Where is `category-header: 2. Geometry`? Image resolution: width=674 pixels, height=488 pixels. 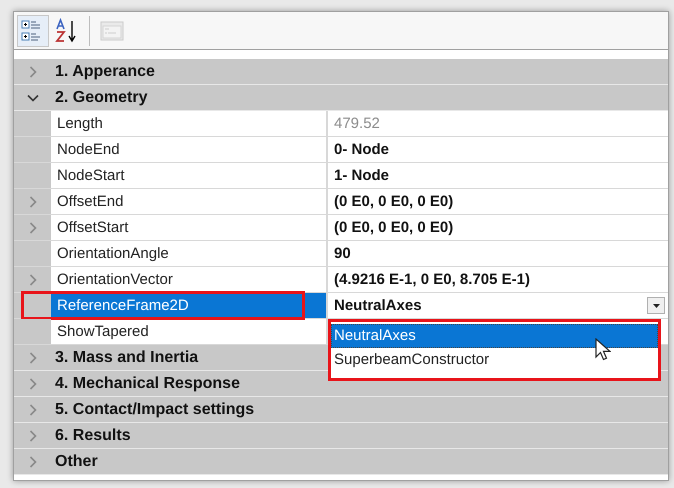
category-header: 2. Geometry is located at coordinates (99, 97).